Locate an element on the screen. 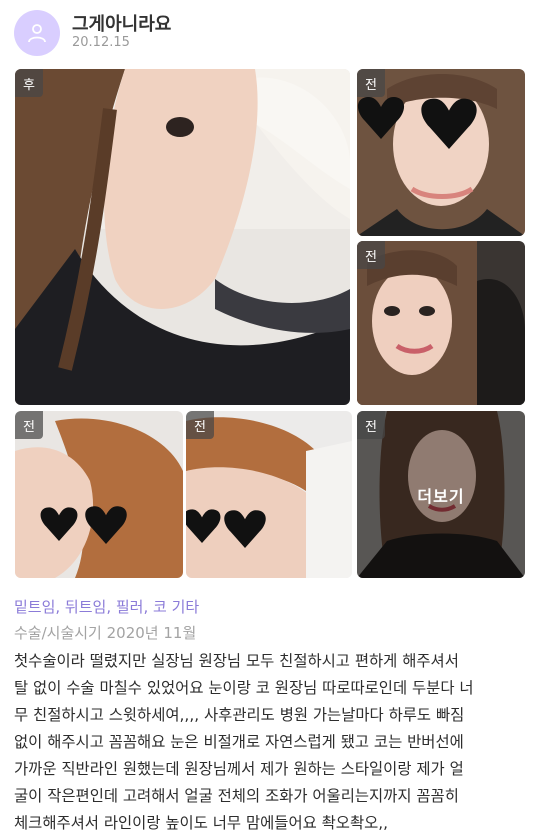  post-header: 그게아니라요 20.12.15 is located at coordinates (272, 33).